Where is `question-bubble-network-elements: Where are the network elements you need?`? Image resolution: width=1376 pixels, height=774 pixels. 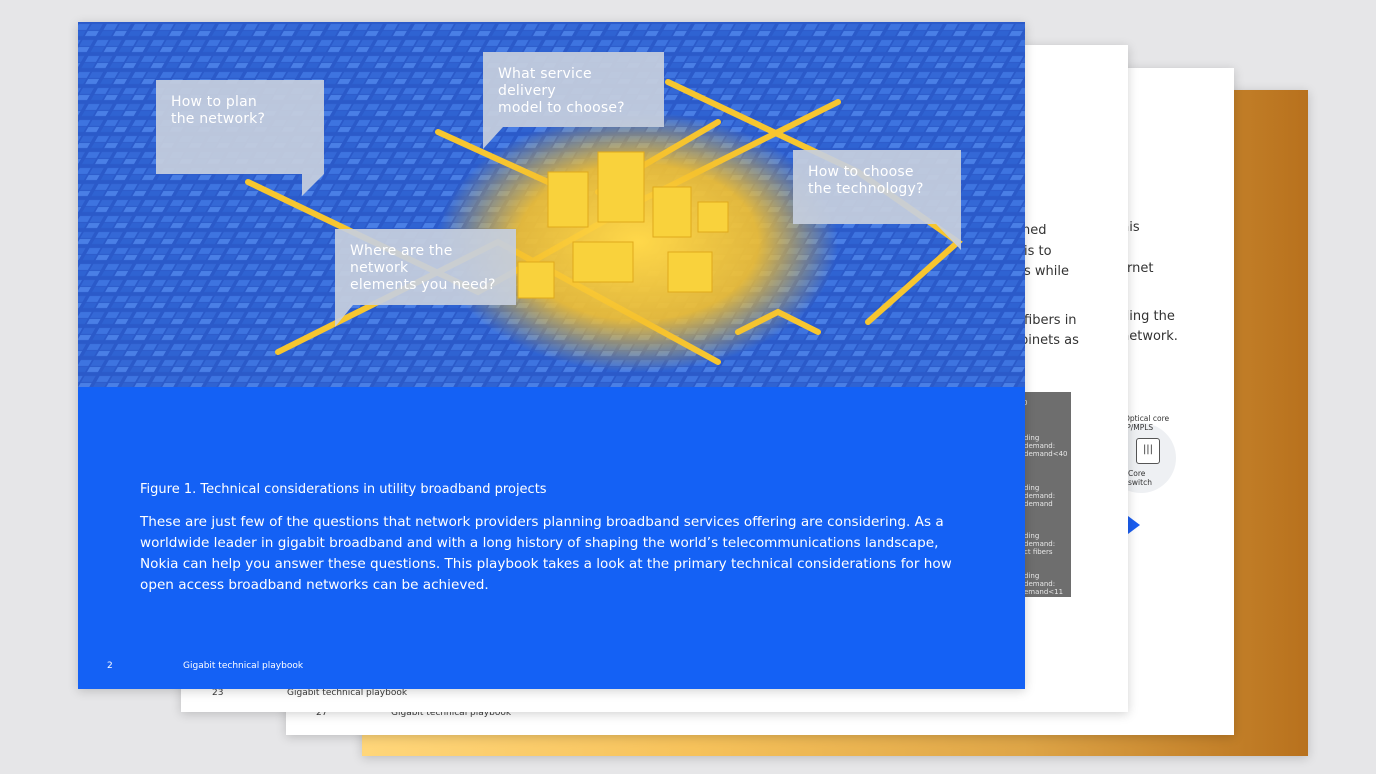
question-bubble-network-elements: Where are the network elements you need? is located at coordinates (425, 267).